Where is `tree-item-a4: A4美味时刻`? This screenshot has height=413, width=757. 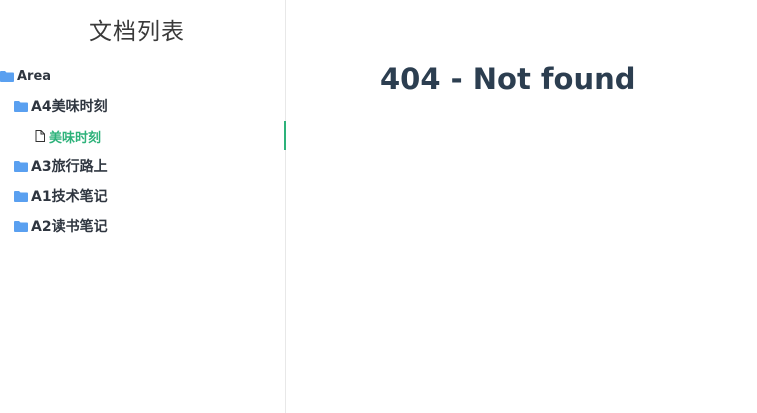 tree-item-a4: A4美味时刻 is located at coordinates (61, 106).